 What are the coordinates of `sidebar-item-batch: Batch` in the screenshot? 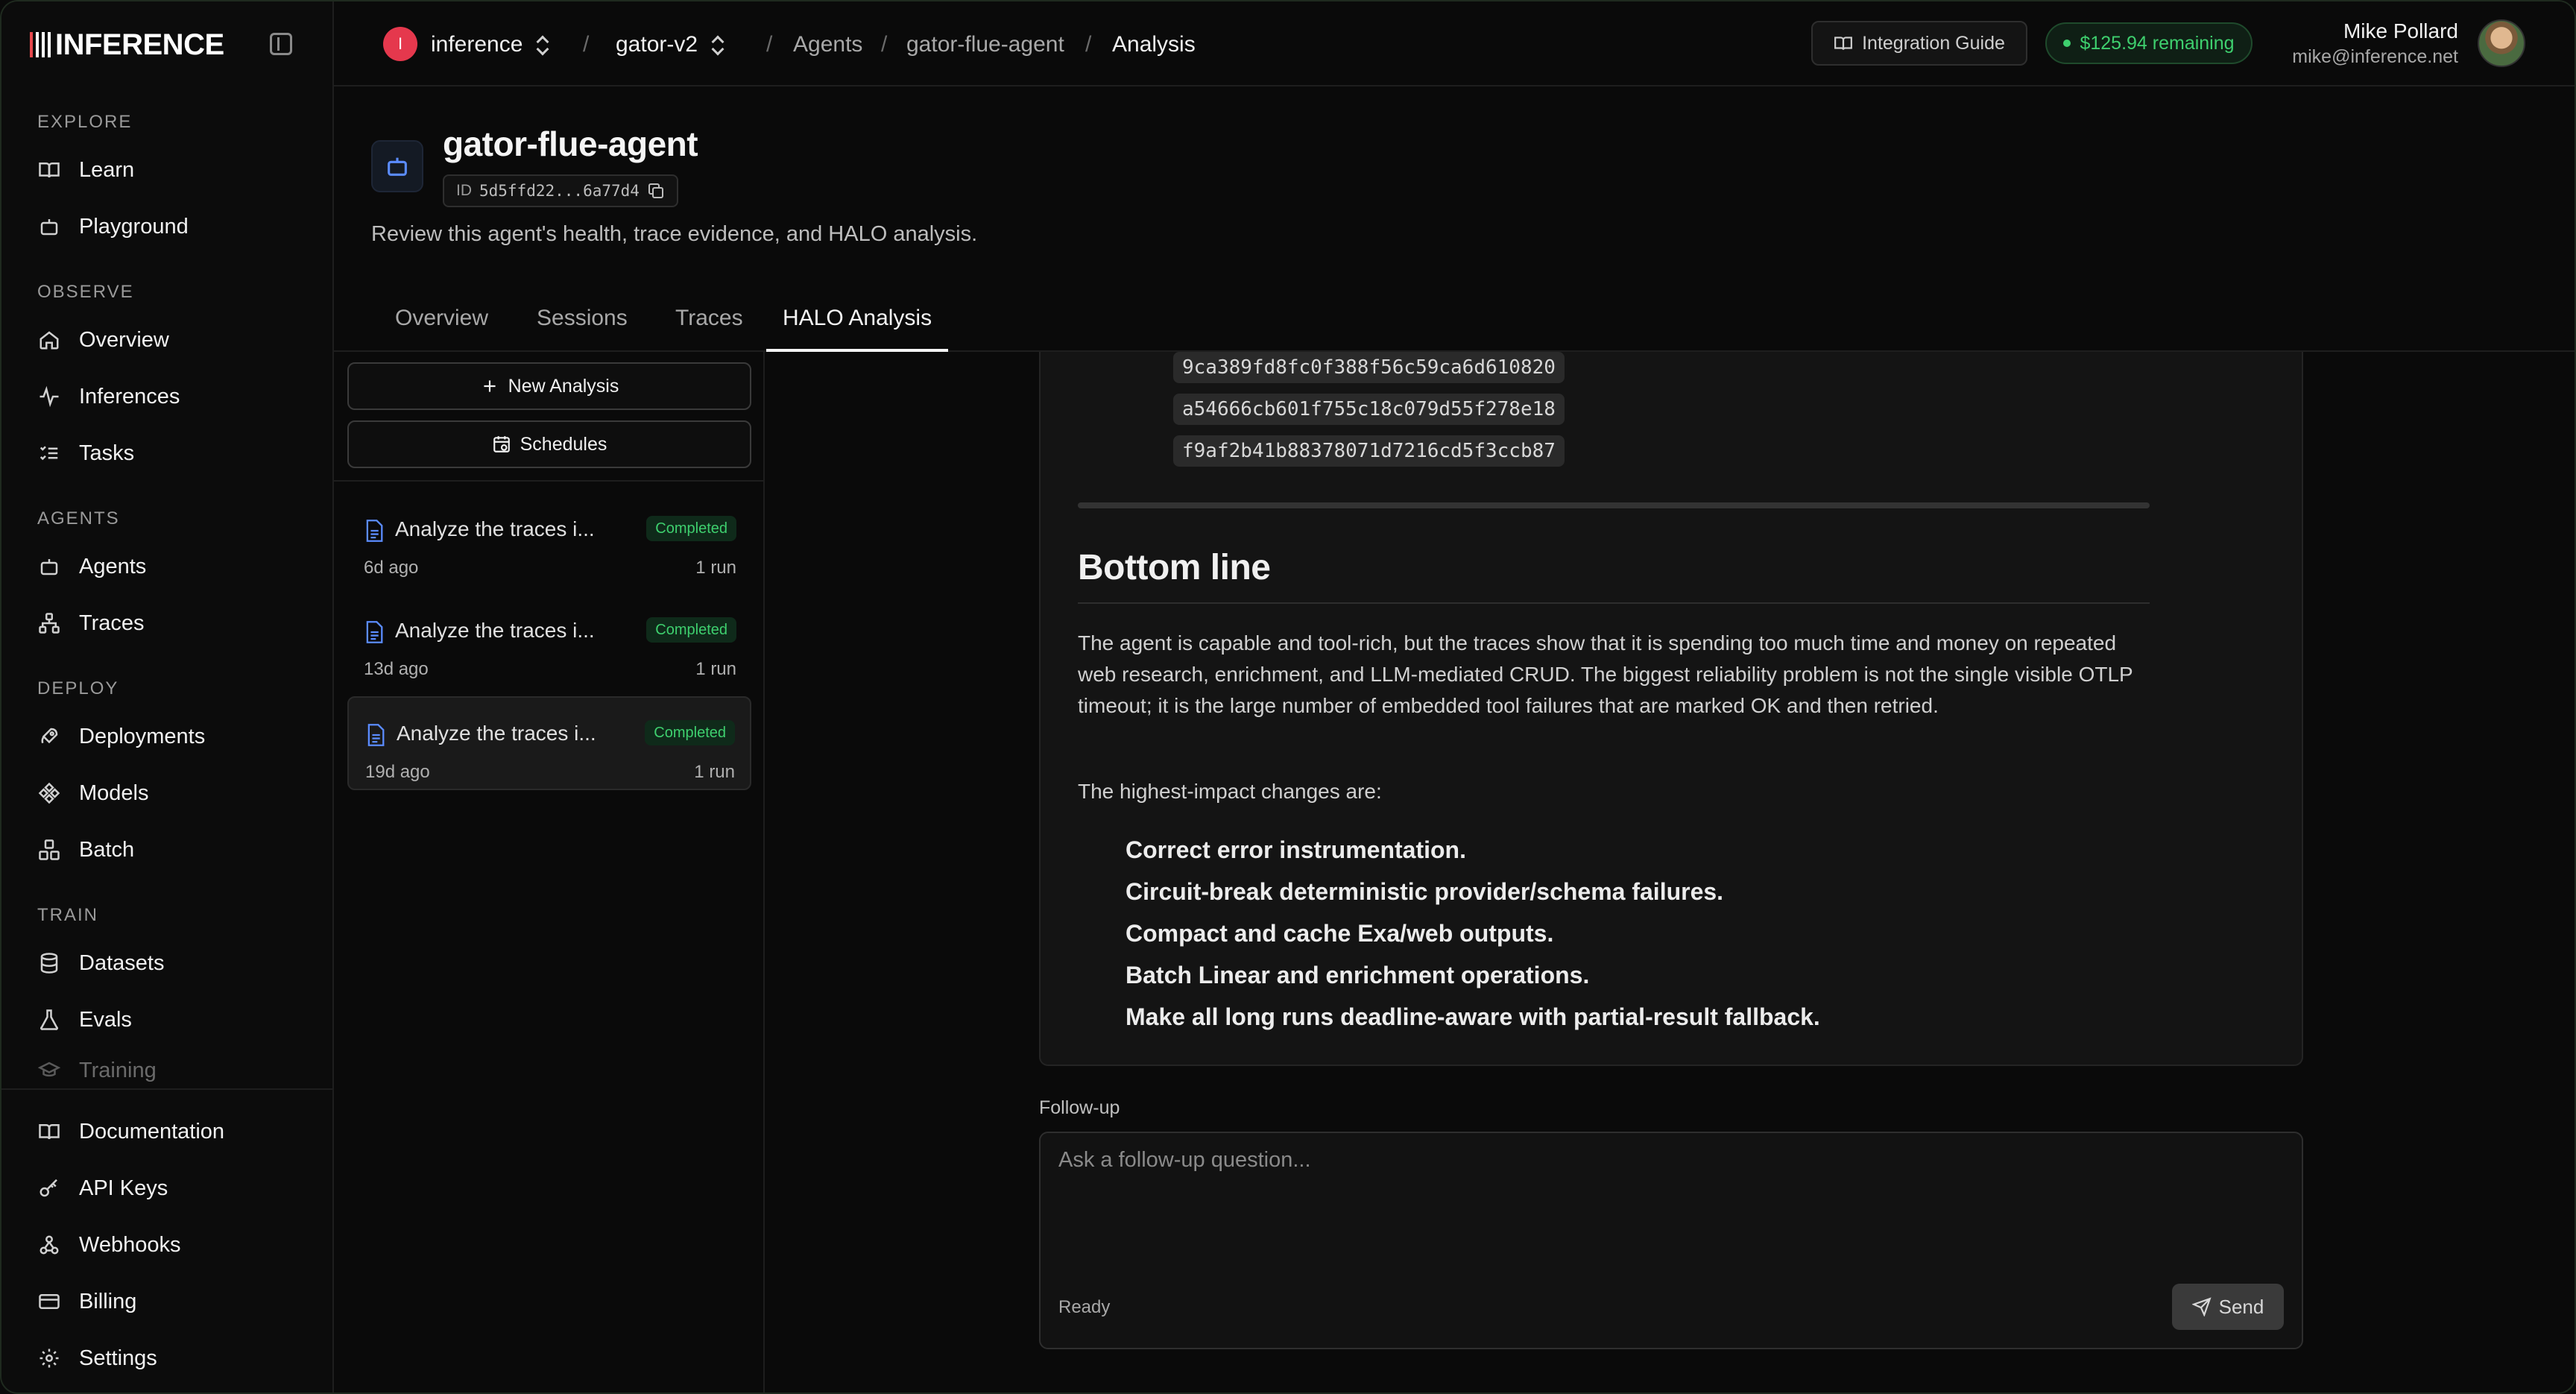 It's located at (85, 850).